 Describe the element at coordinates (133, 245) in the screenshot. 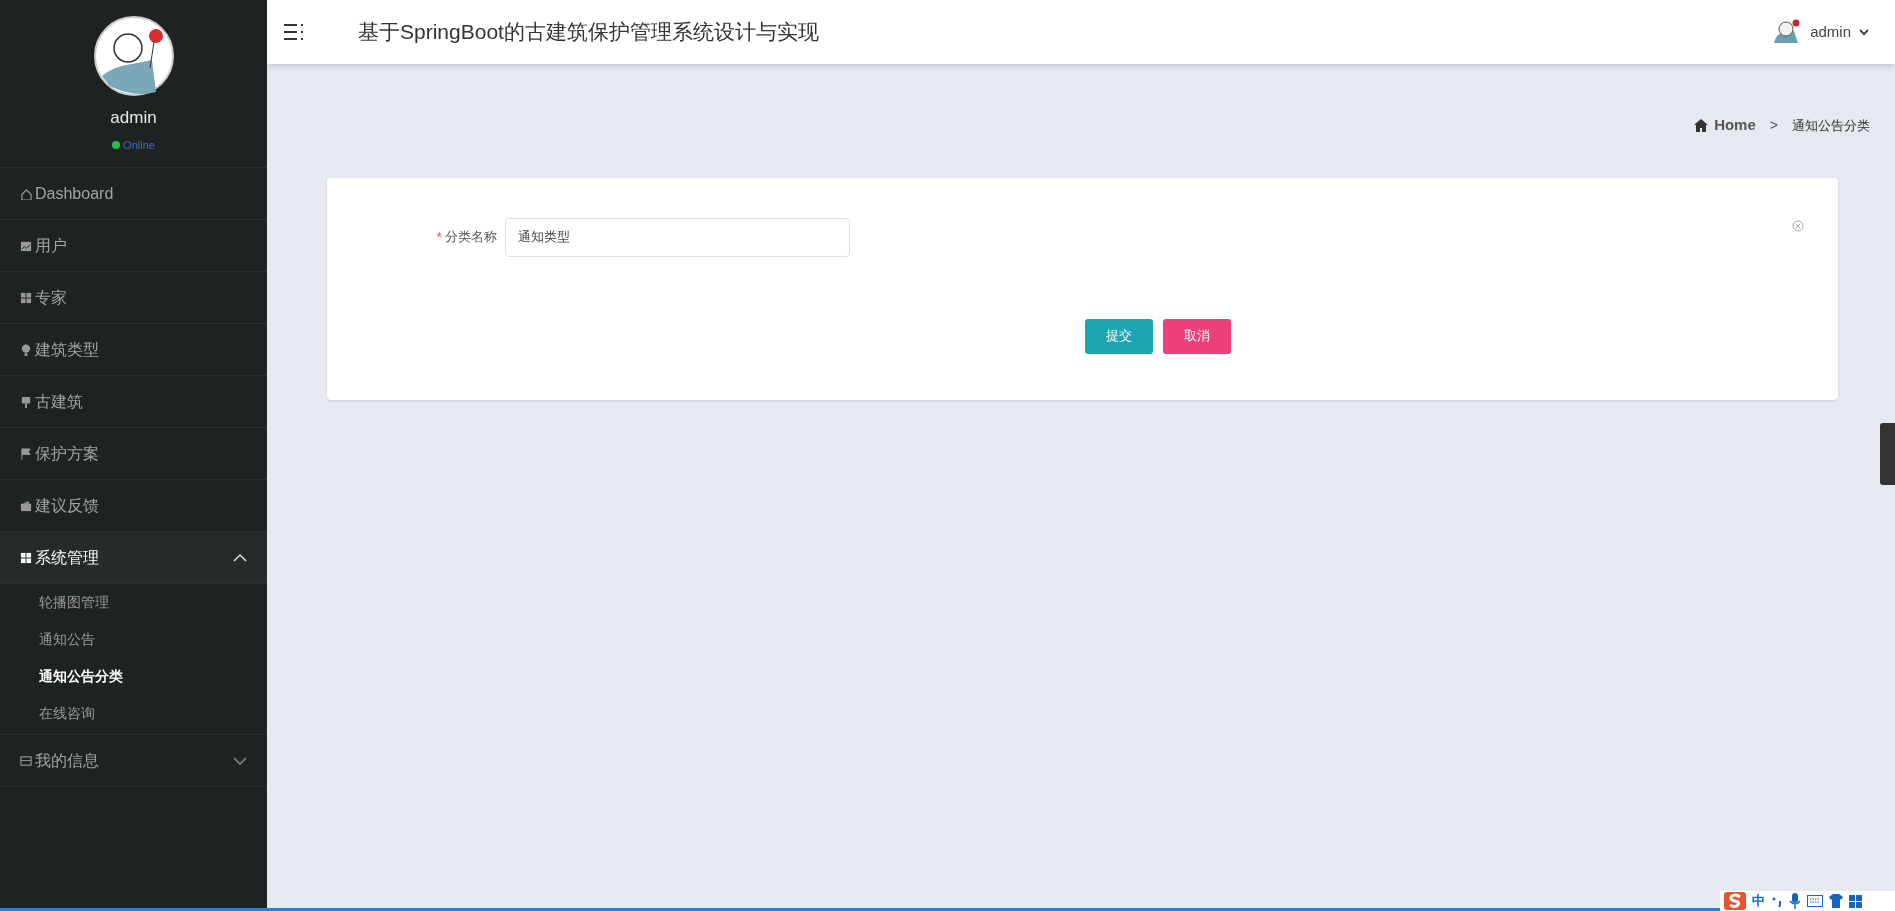

I see `menu-item: 用户` at that location.